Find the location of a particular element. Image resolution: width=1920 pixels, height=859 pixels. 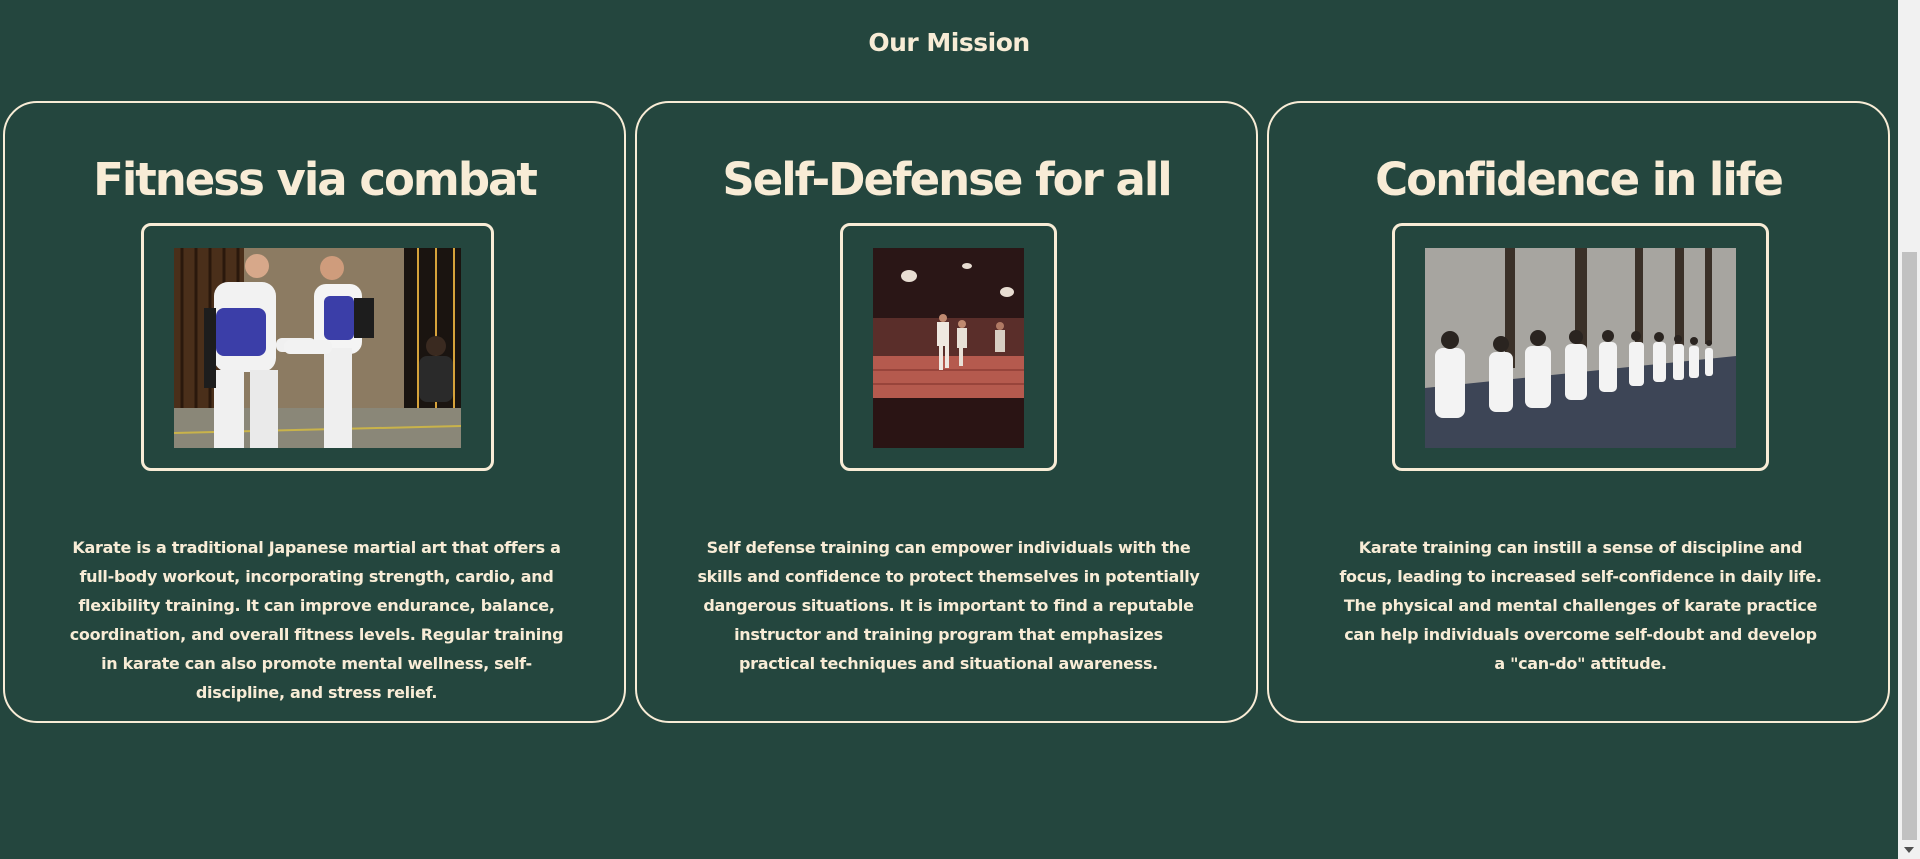

card-title: Confidence in life is located at coordinates (1579, 179).